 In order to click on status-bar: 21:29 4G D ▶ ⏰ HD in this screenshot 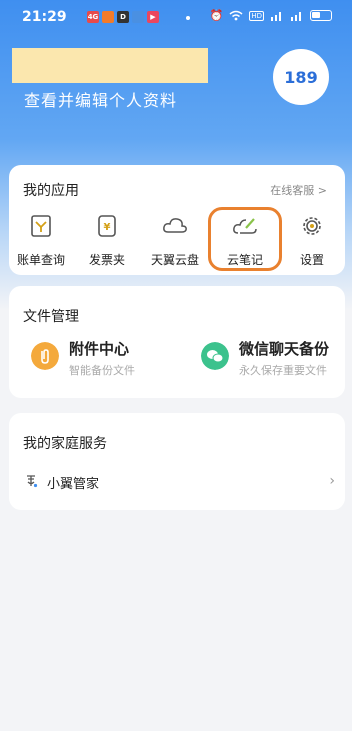, I will do `click(176, 17)`.